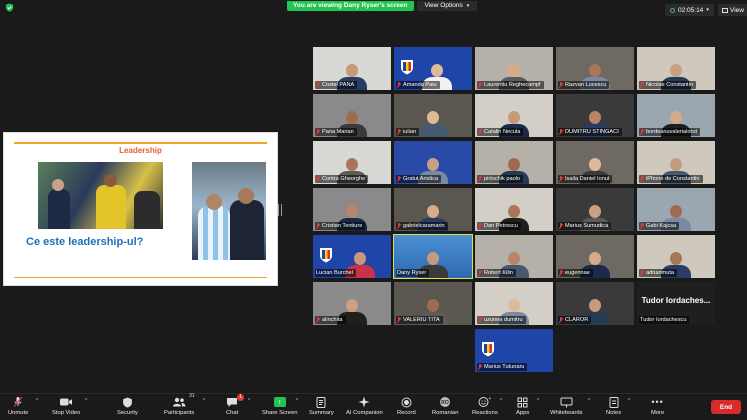 This screenshot has width=747, height=420. What do you see at coordinates (514, 68) in the screenshot?
I see `participant-tile: Laurentiu Reghecampf` at bounding box center [514, 68].